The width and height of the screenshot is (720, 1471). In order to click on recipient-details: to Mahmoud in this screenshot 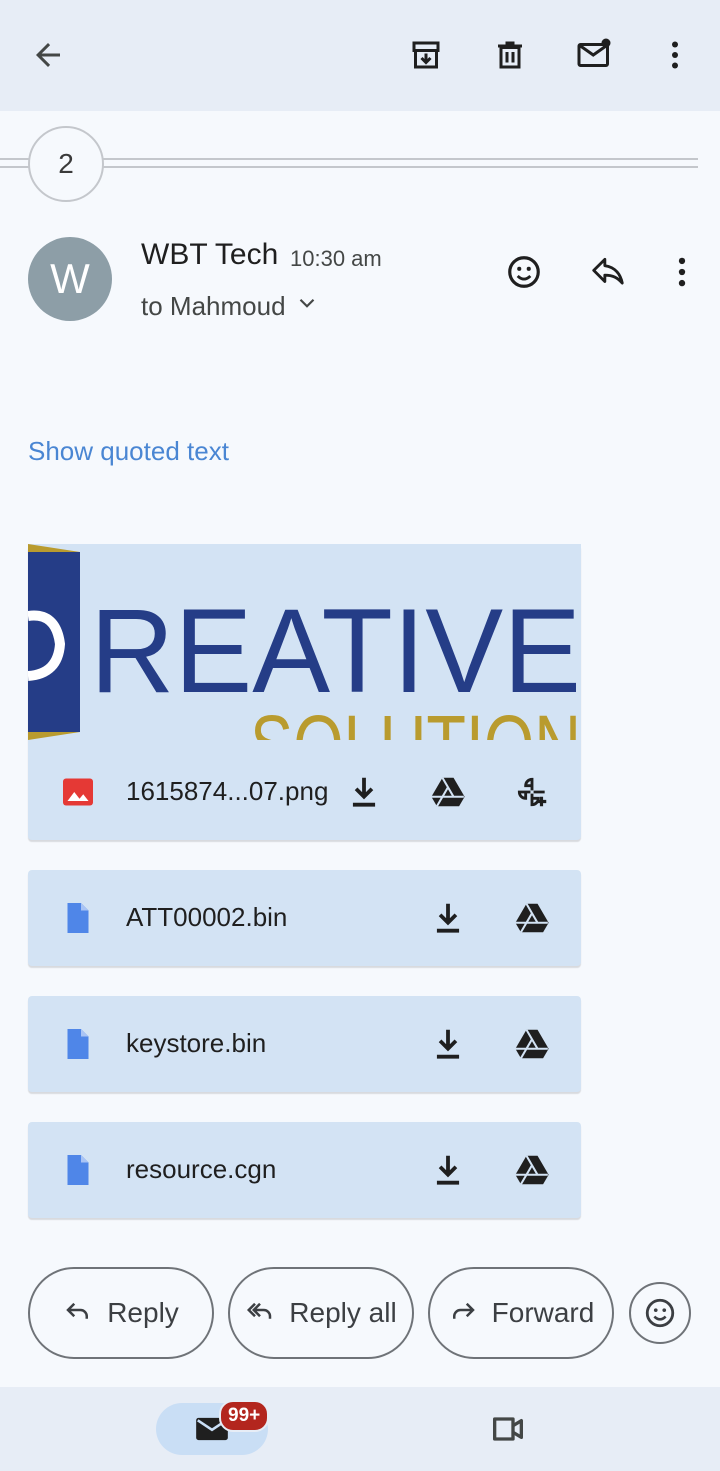, I will do `click(230, 306)`.